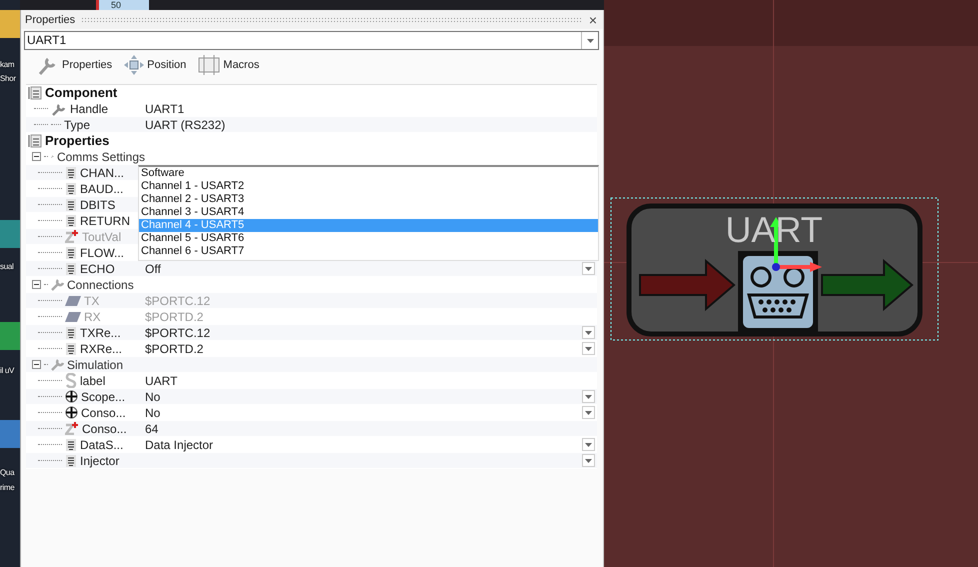  Describe the element at coordinates (98, 205) in the screenshot. I see `property-name: DBITS` at that location.